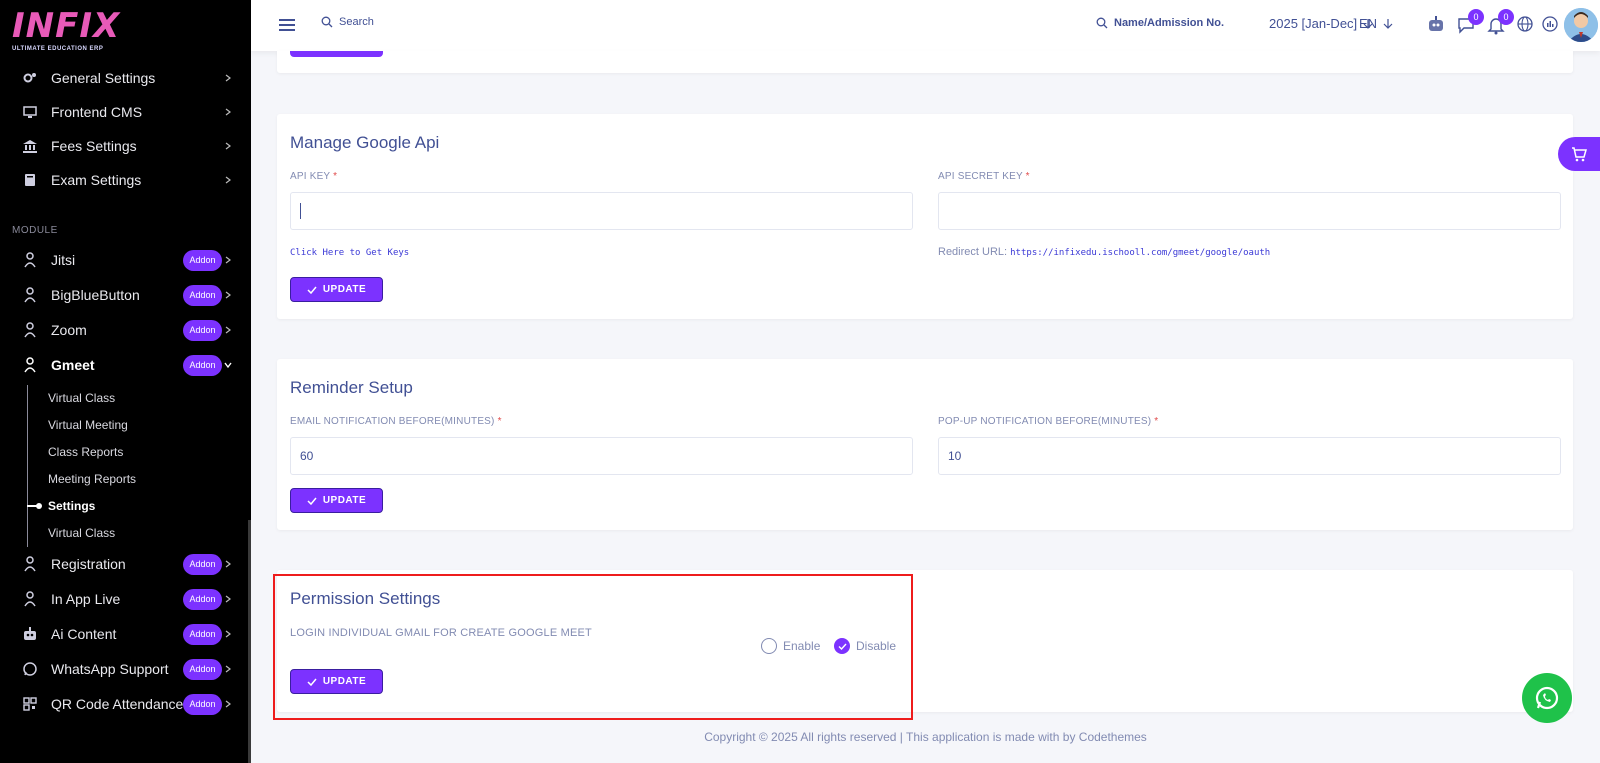 This screenshot has height=763, width=1600. I want to click on sidebar-item-exam-settings: Exam Settings, so click(124, 180).